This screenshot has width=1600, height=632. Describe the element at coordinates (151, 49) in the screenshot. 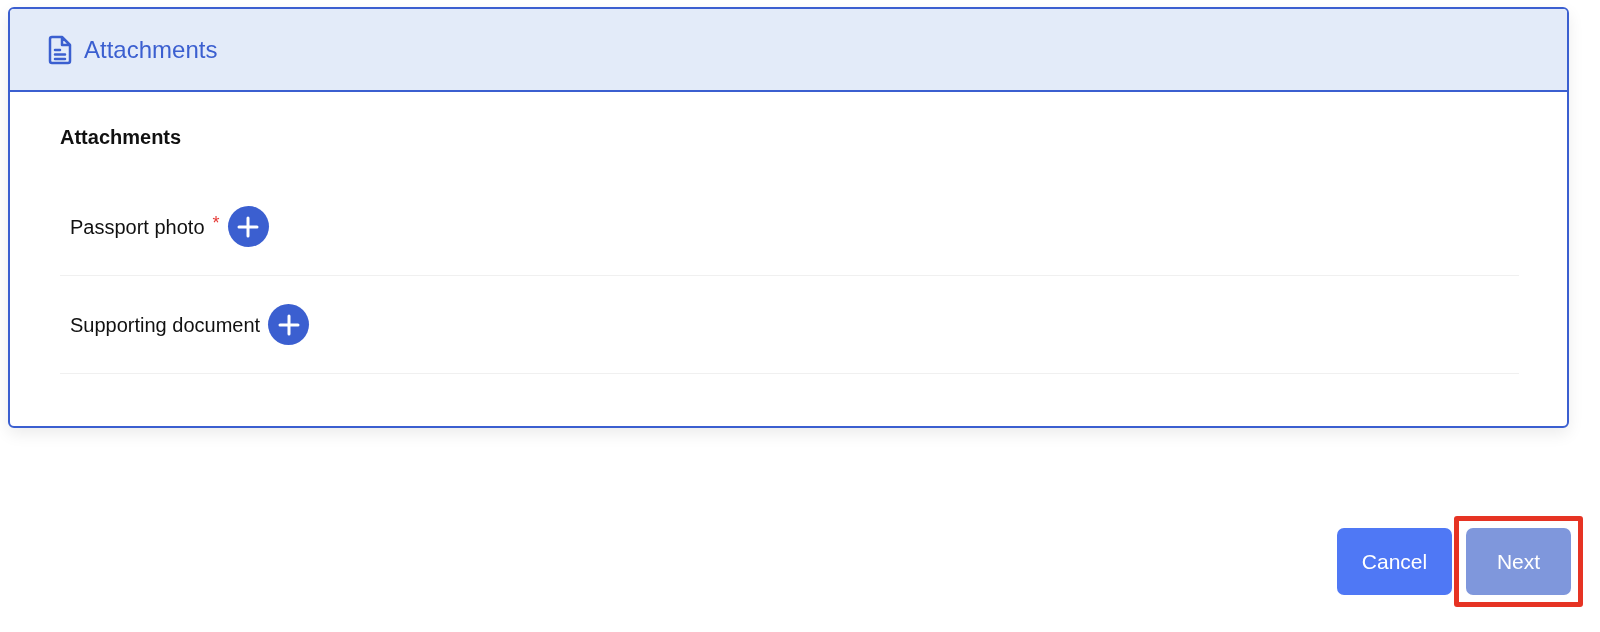

I see `panel-title: Attachments` at that location.